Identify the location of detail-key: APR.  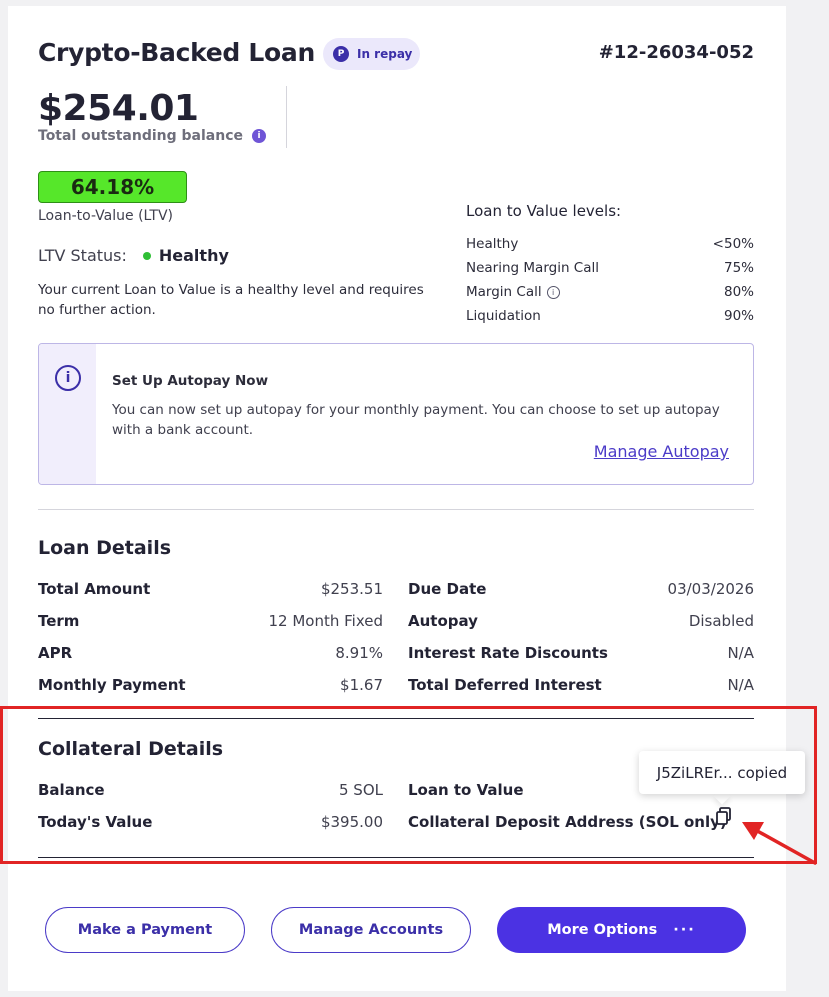
(55, 653).